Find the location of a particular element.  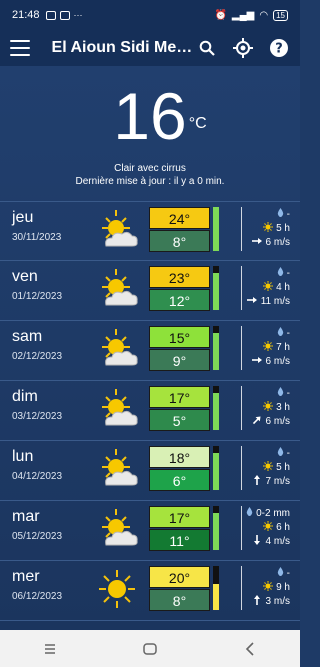

back-icon is located at coordinates (250, 649).